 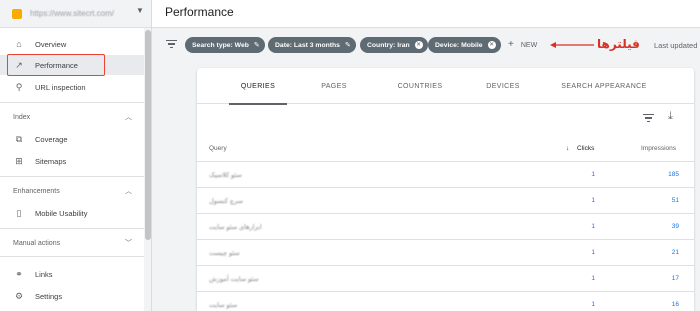 What do you see at coordinates (51, 44) in the screenshot?
I see `sidebar-item-label: Overview` at bounding box center [51, 44].